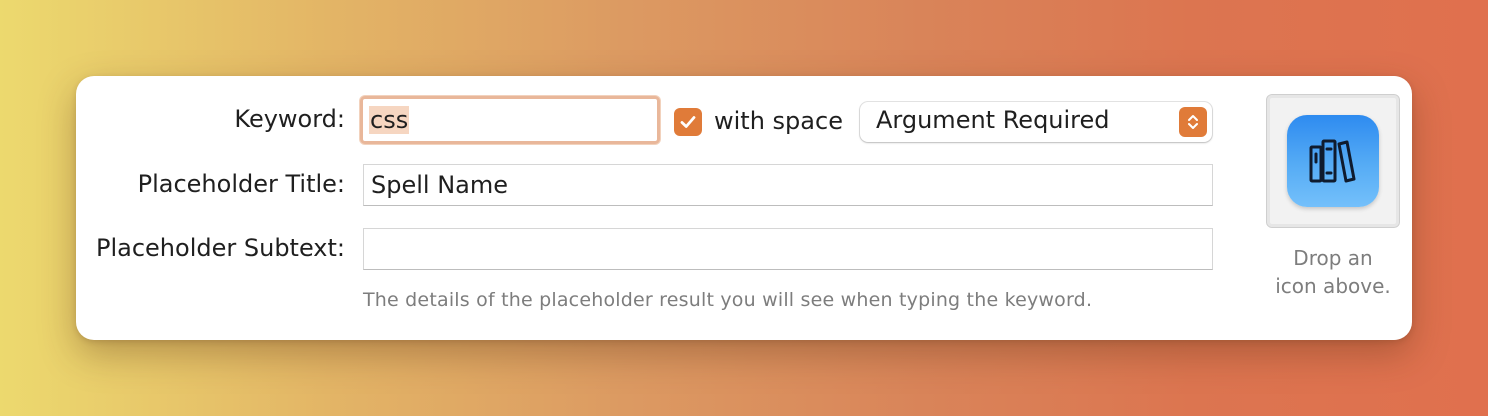 The image size is (1488, 416). I want to click on argument-select: Argument Required, so click(1036, 122).